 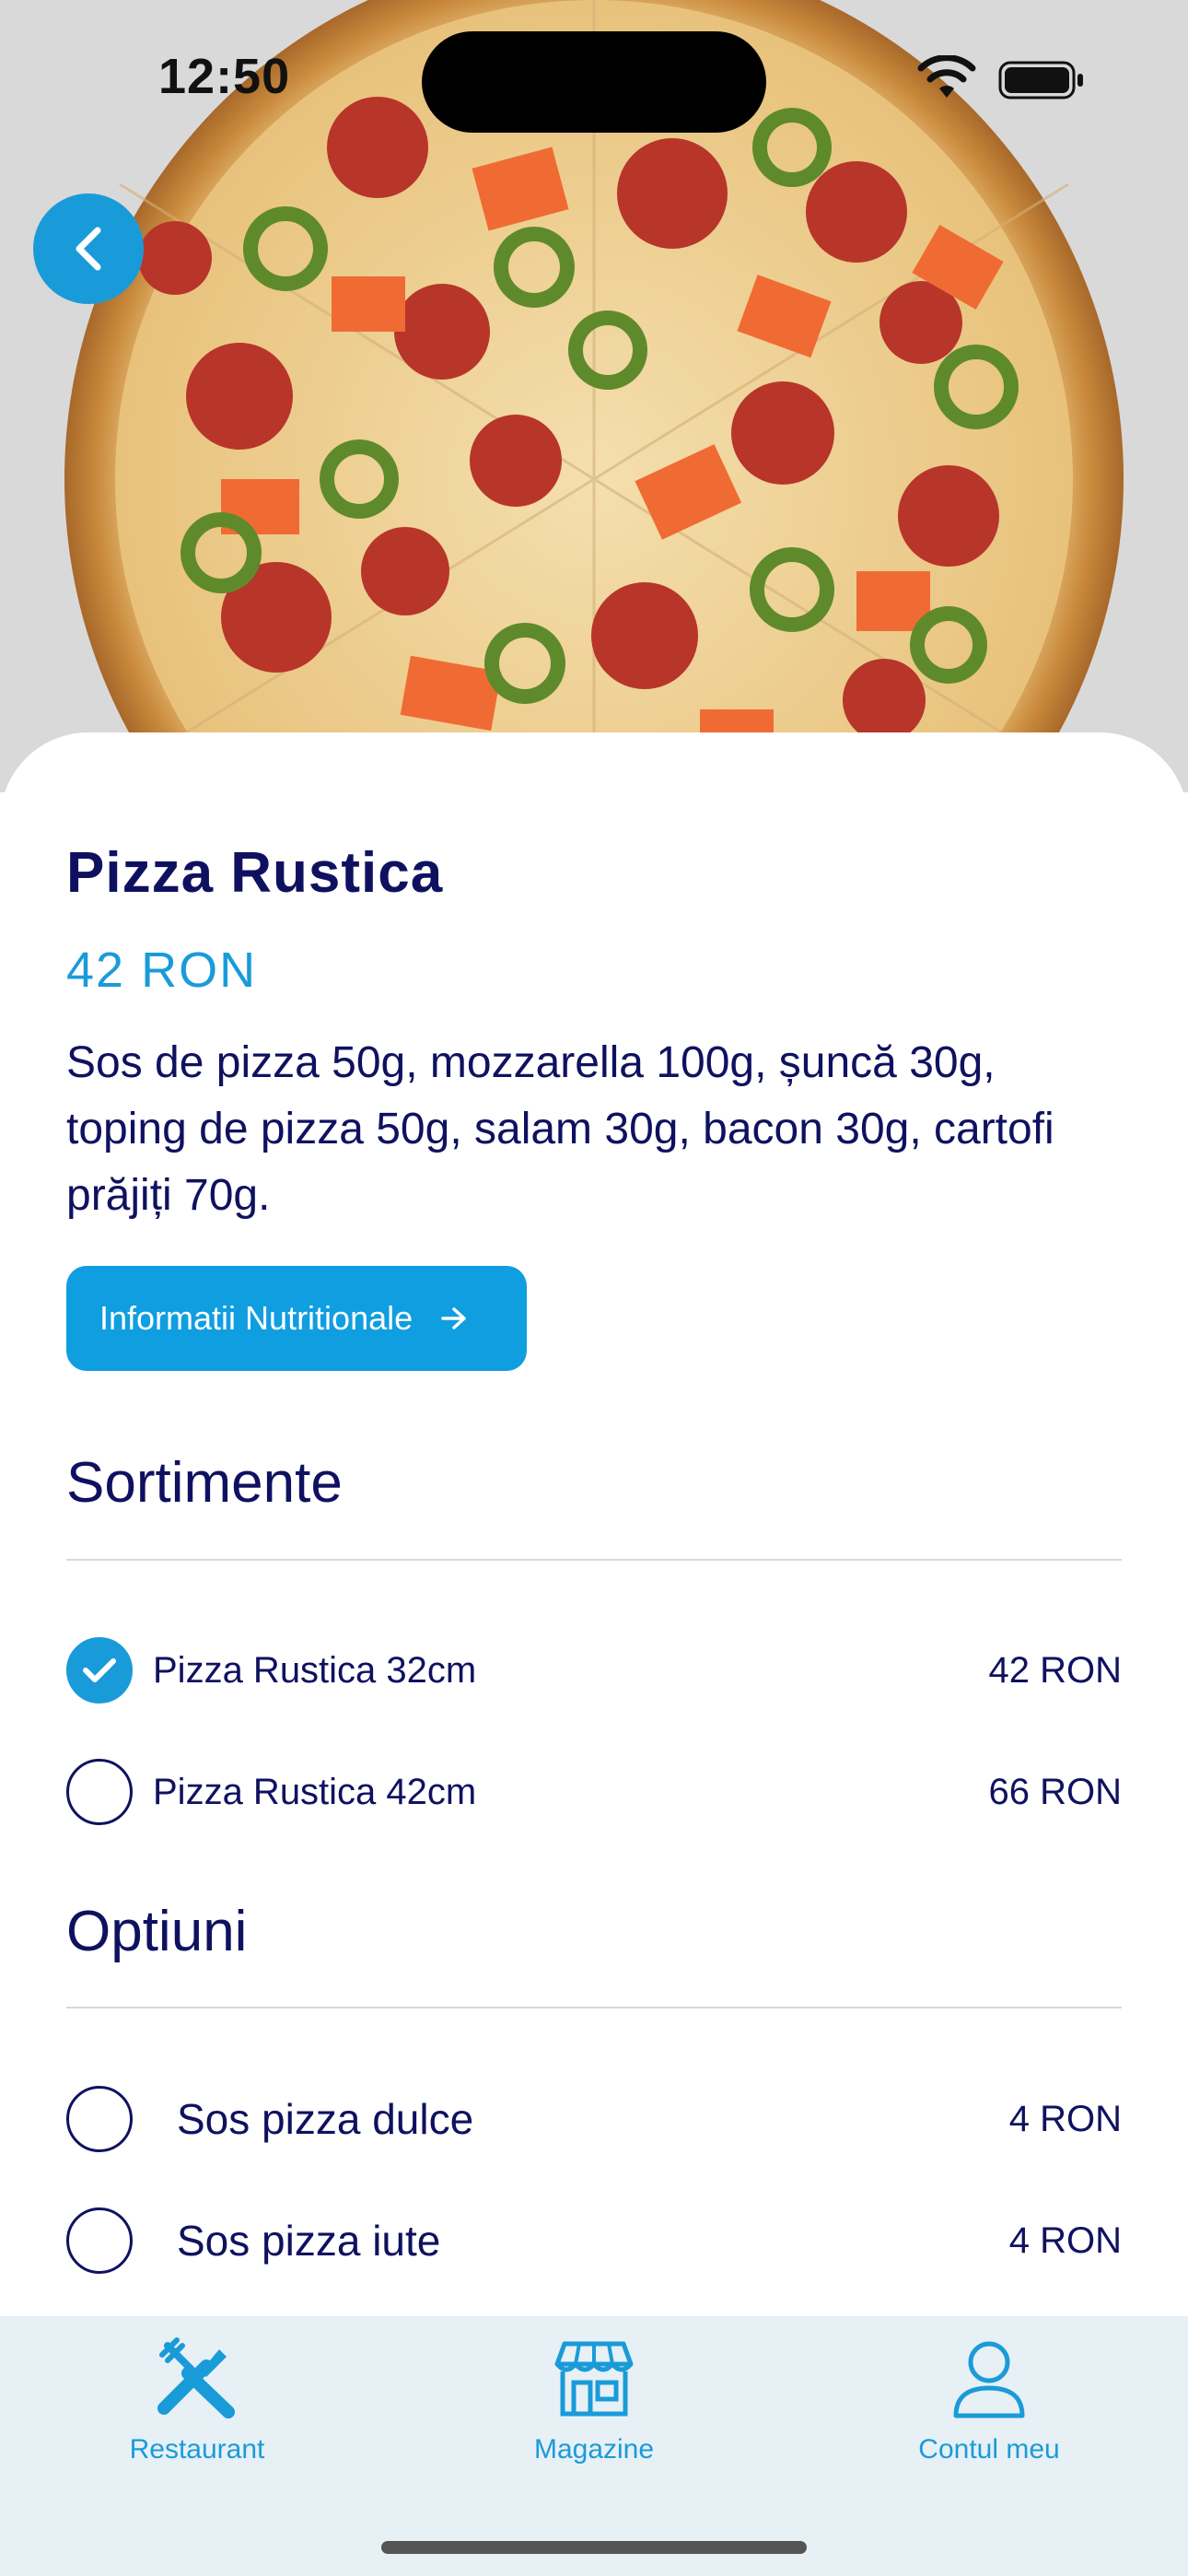 What do you see at coordinates (594, 2547) in the screenshot?
I see `home-indicator` at bounding box center [594, 2547].